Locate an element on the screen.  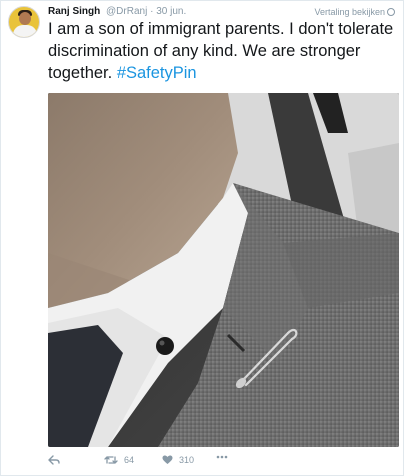
reply-button is located at coordinates (54, 460).